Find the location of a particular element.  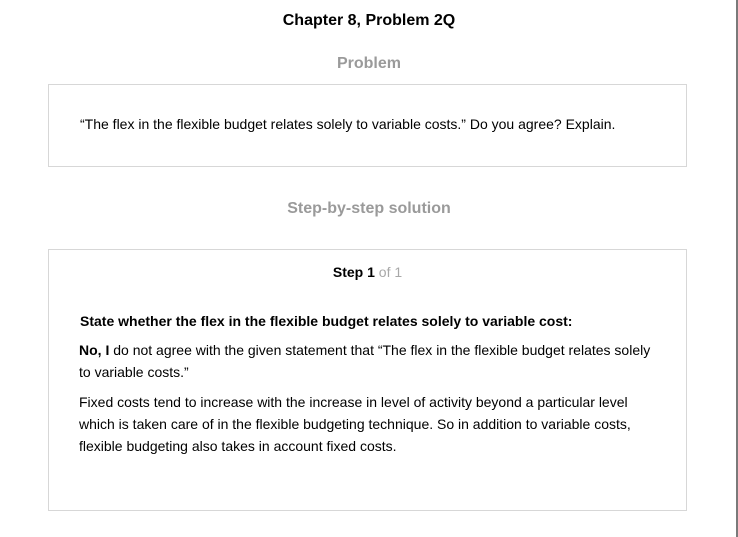

chapter-title: Chapter 8, Problem 2Q is located at coordinates (369, 20).